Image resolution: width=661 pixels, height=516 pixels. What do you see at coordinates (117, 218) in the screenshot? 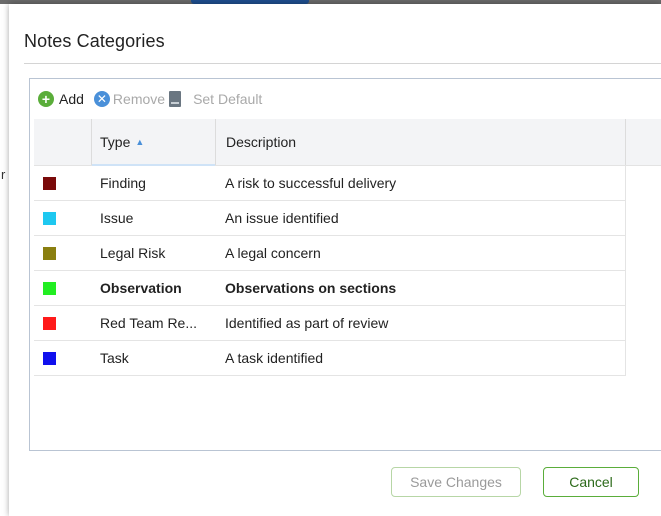
I see `type-cell: Issue` at bounding box center [117, 218].